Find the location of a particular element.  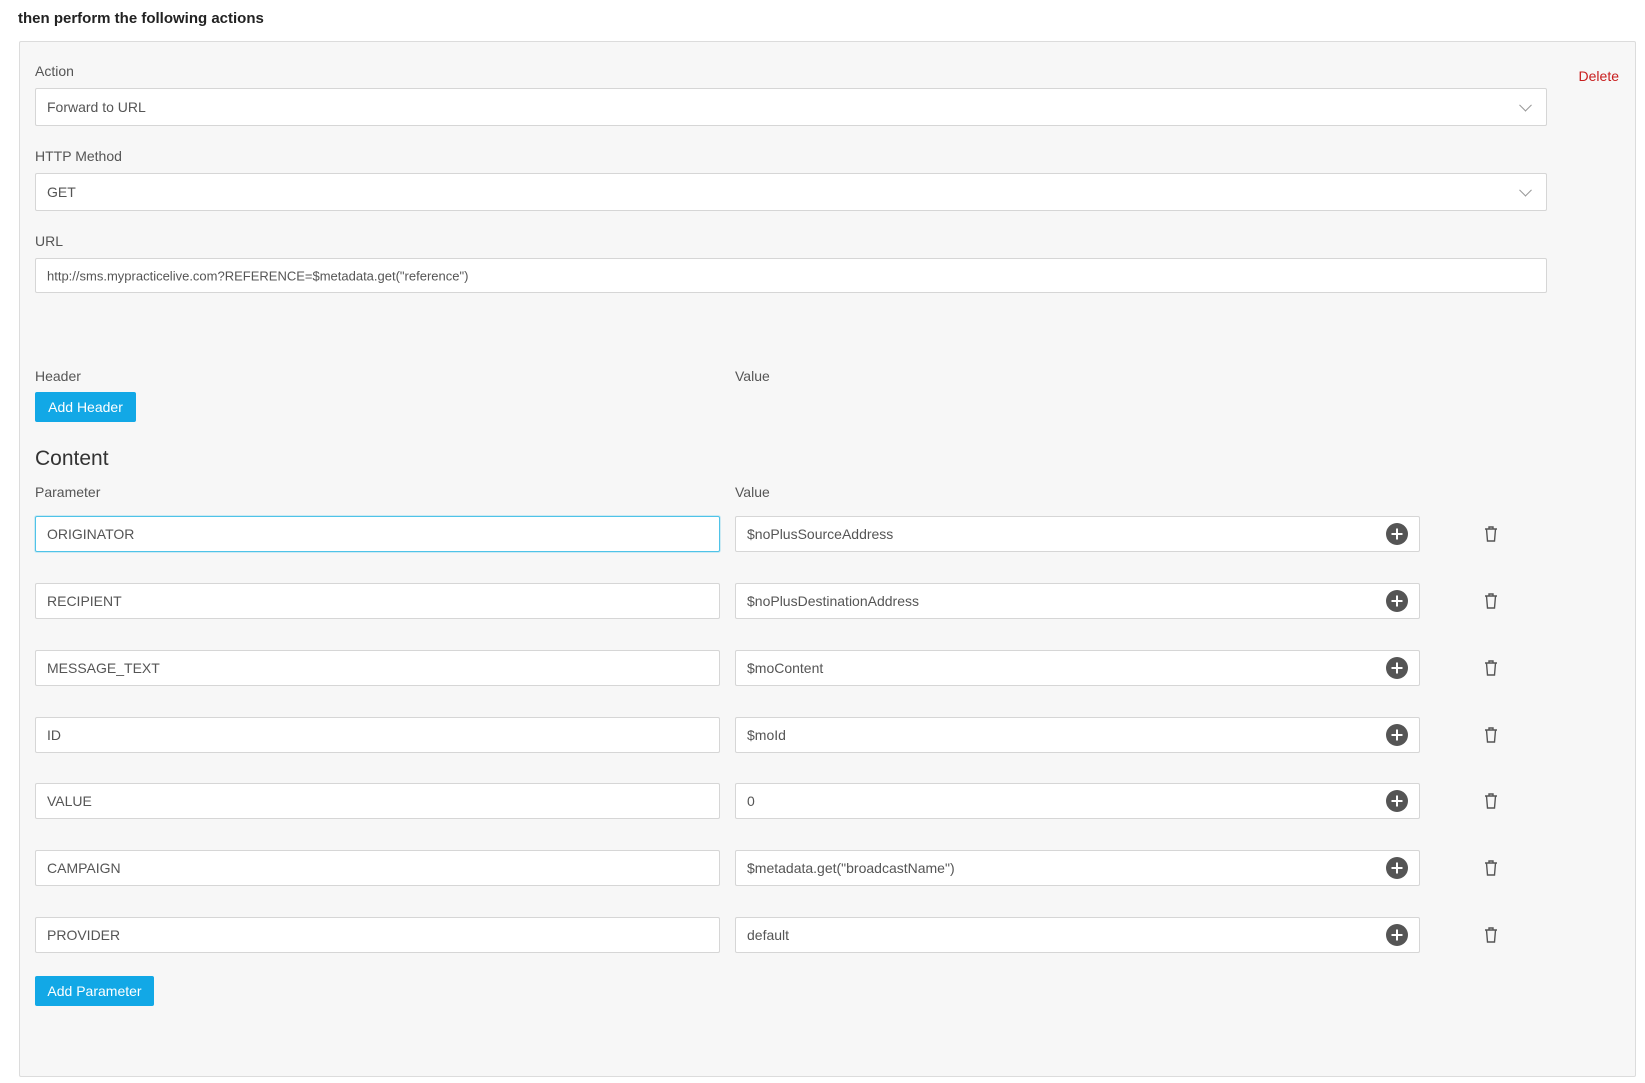

http-method-select-value: GET is located at coordinates (61, 192).